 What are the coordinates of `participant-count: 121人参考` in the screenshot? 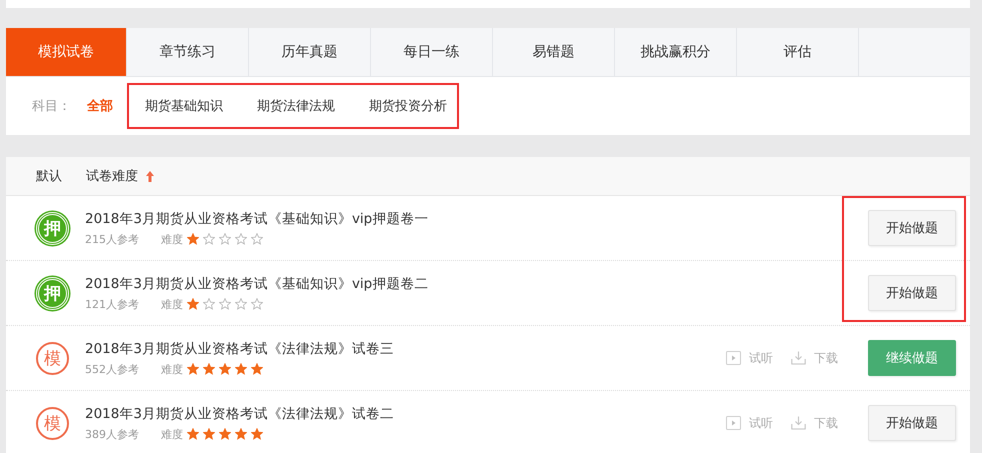 It's located at (112, 304).